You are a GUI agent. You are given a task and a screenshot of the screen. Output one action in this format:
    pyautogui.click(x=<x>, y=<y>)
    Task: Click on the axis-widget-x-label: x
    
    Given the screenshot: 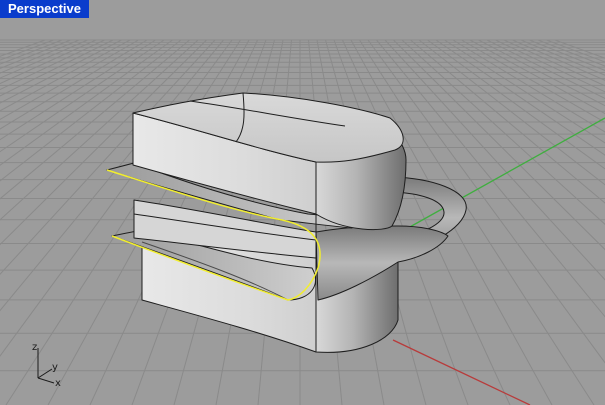 What is the action you would take?
    pyautogui.click(x=58, y=383)
    